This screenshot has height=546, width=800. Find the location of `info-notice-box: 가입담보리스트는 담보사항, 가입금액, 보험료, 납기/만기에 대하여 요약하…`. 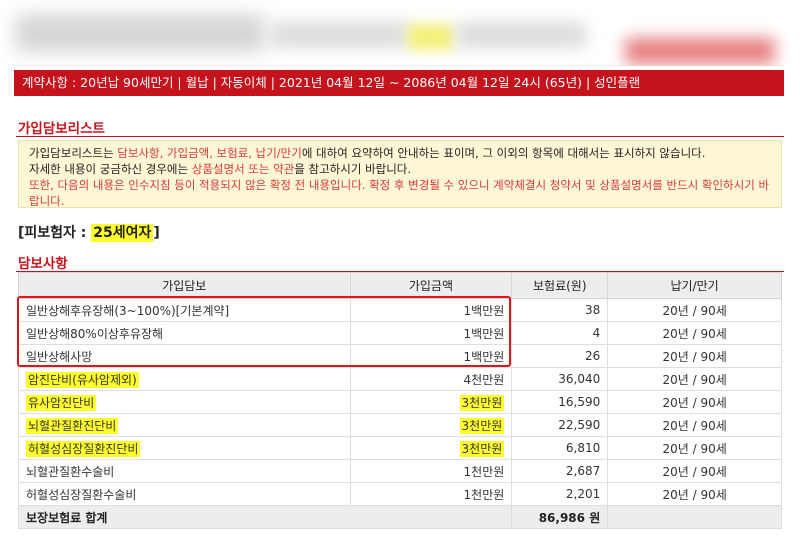

info-notice-box: 가입담보리스트는 담보사항, 가입금액, 보험료, 납기/만기에 대하여 요약하… is located at coordinates (400, 174).